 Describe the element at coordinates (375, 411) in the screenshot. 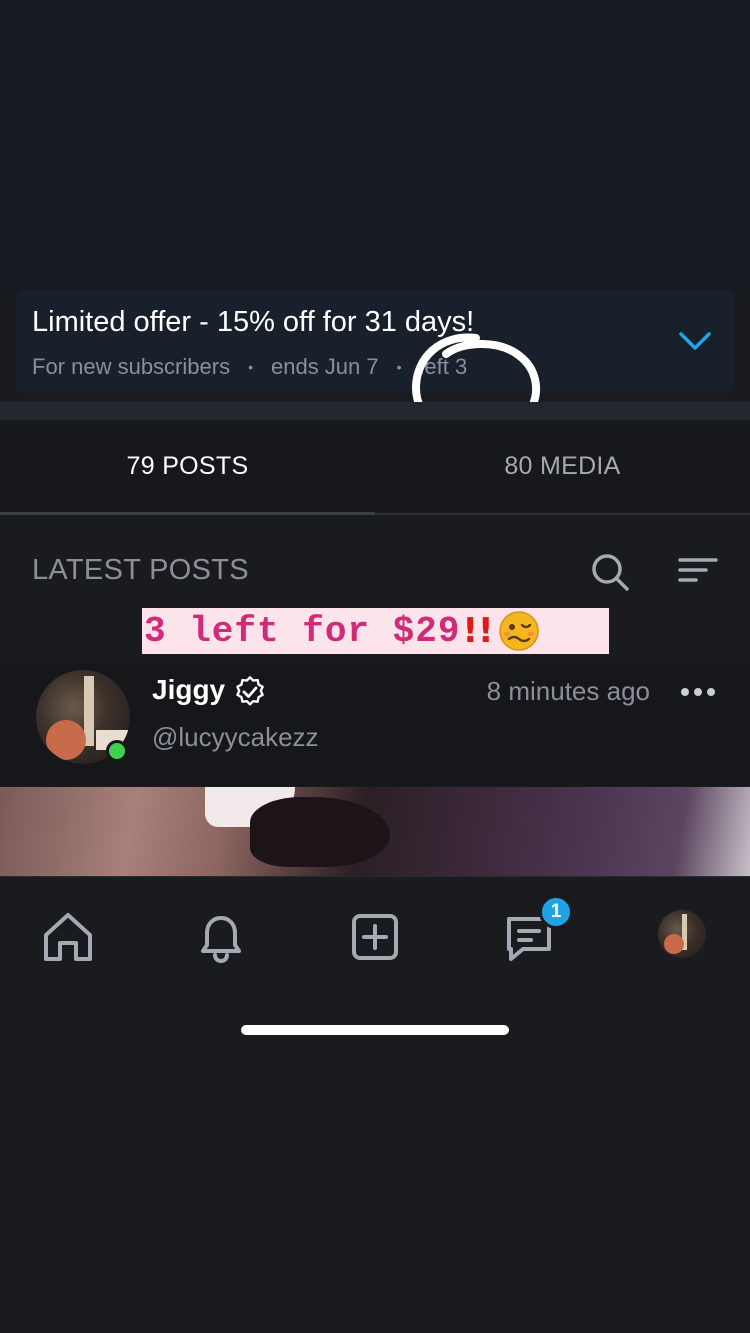

I see `section-divider` at that location.